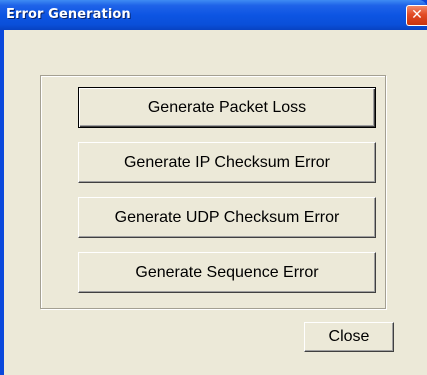  What do you see at coordinates (227, 162) in the screenshot?
I see `generate-ip-checksum-error-button: Generate IP Checksum Error` at bounding box center [227, 162].